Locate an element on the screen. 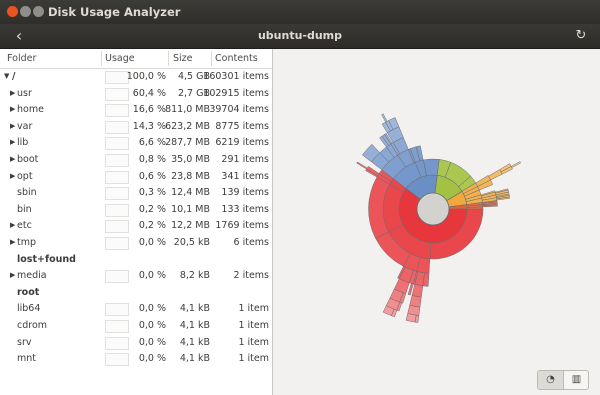  column-header-size: Size is located at coordinates (183, 58).